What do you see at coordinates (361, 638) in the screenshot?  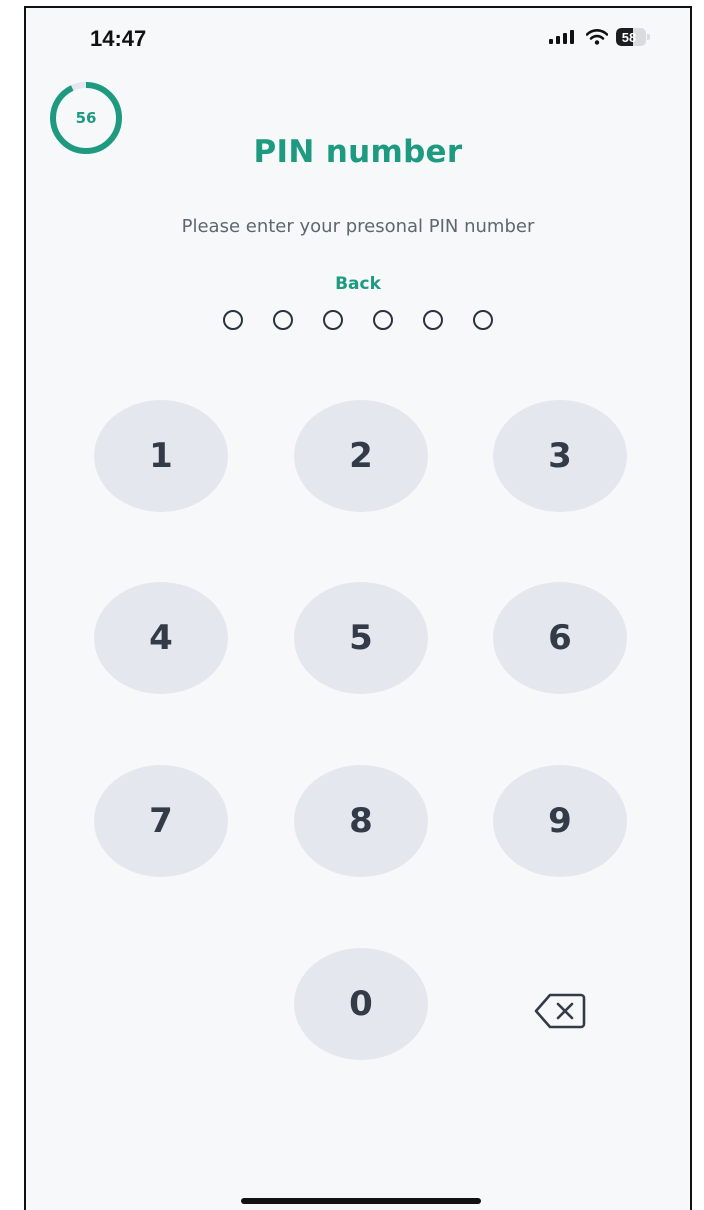 I see `key-5: 5` at bounding box center [361, 638].